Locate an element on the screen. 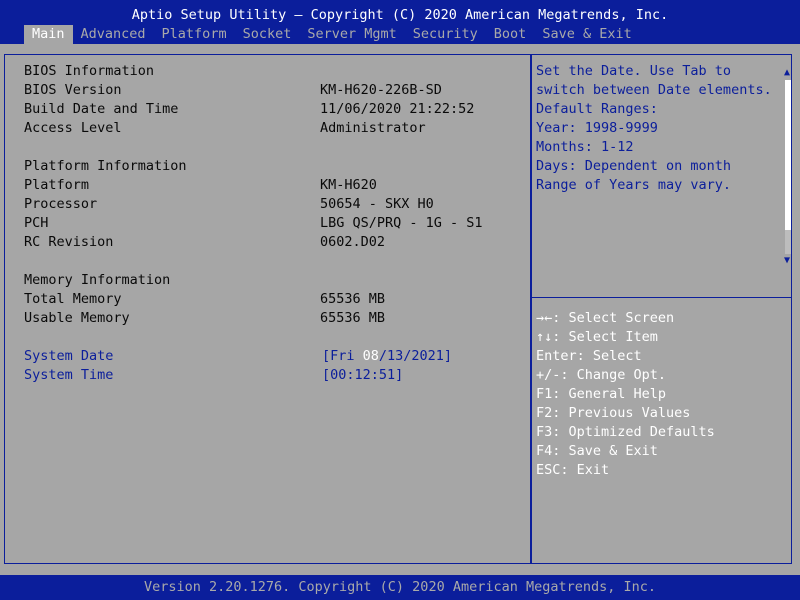 This screenshot has height=600, width=800. platform-info-heading: Platform Information is located at coordinates (105, 166).